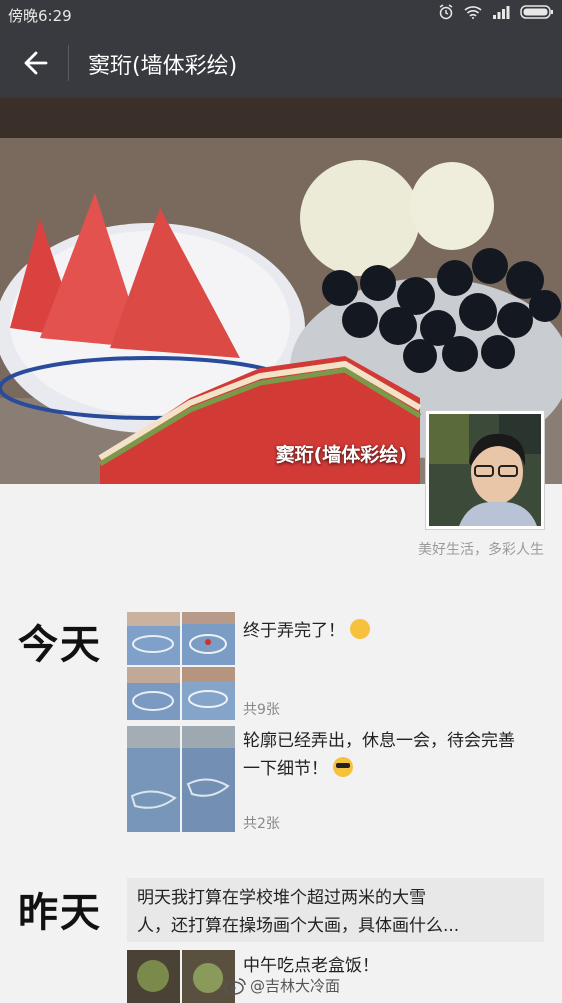 Image resolution: width=562 pixels, height=1003 pixels. What do you see at coordinates (261, 710) in the screenshot?
I see `photo-count: 共9张` at bounding box center [261, 710].